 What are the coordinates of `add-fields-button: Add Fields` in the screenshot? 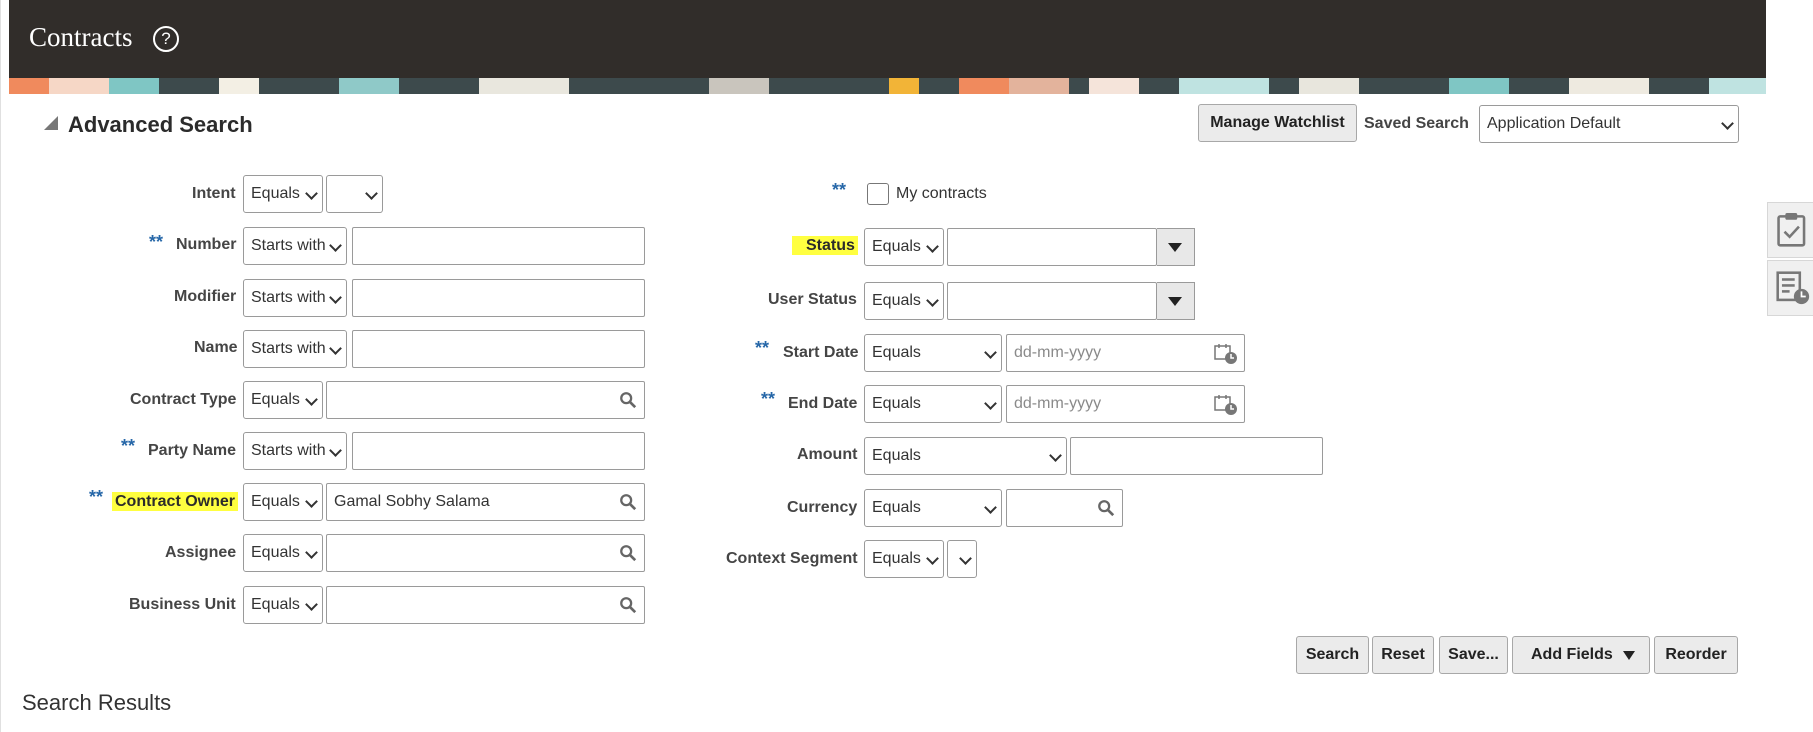 It's located at (1581, 655).